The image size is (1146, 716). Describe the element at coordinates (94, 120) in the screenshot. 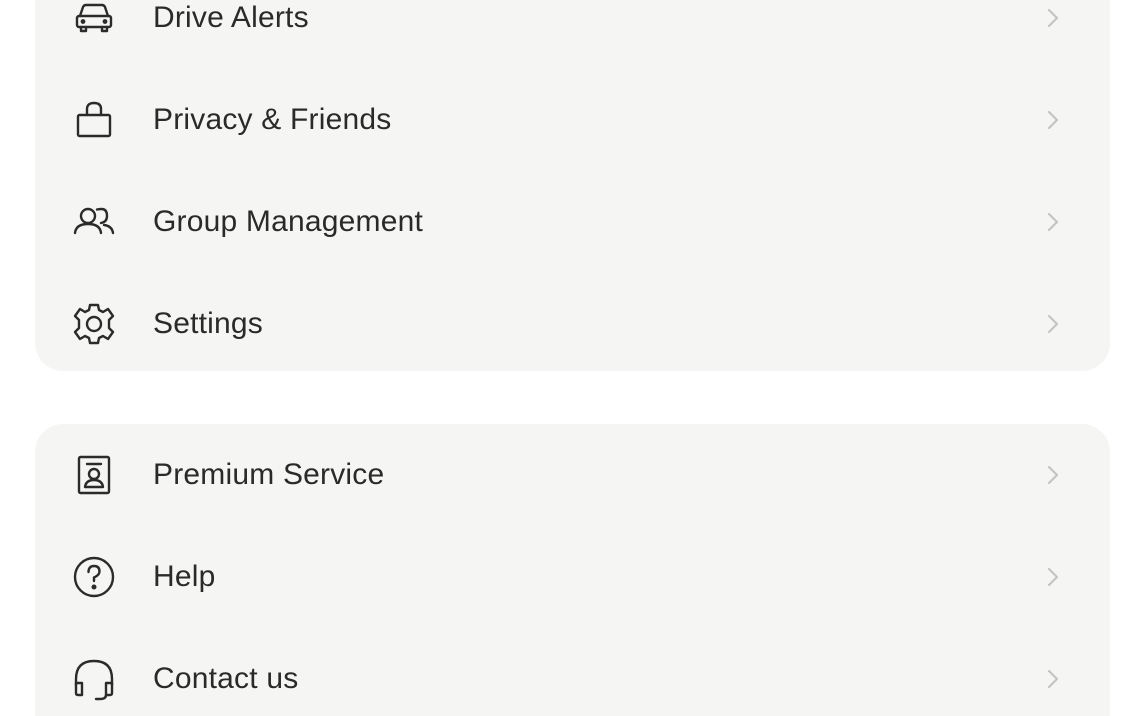

I see `lock-icon` at that location.